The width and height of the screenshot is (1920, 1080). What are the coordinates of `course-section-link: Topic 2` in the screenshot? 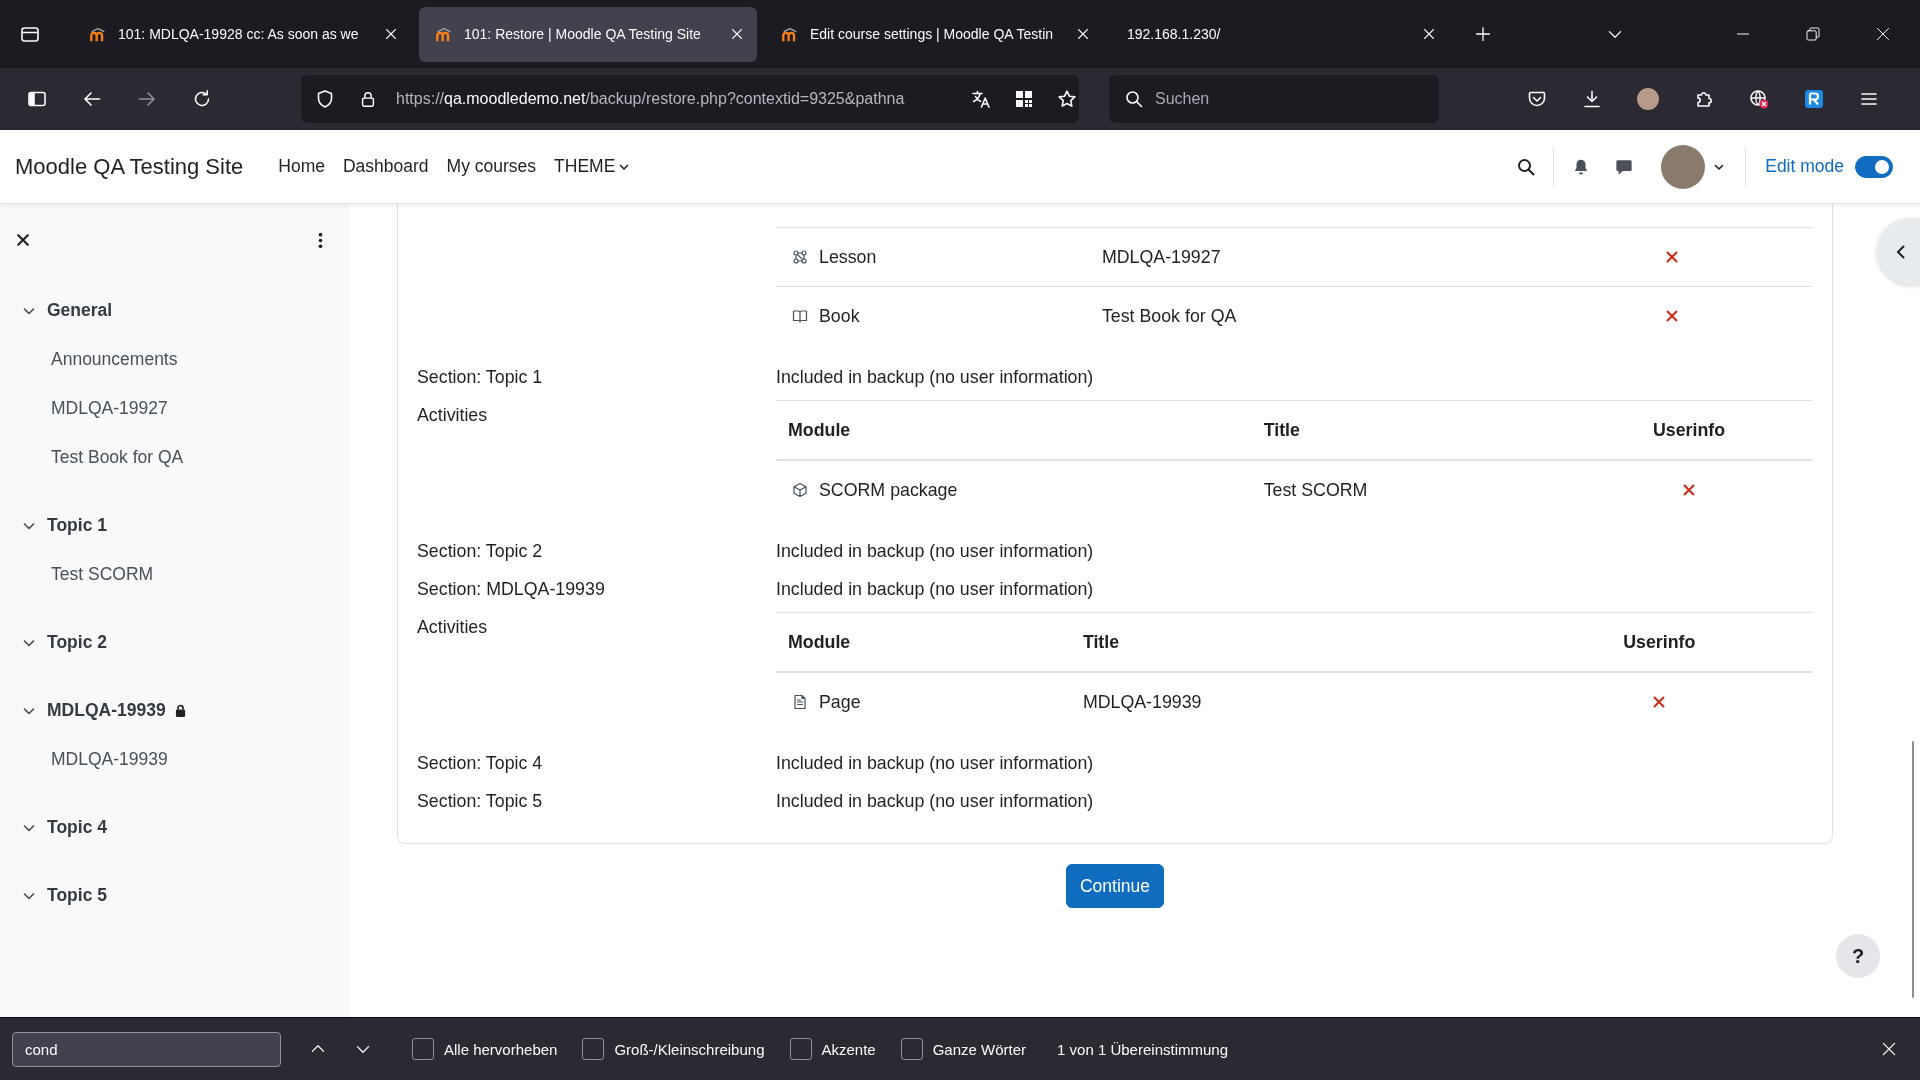 It's located at (174, 642).